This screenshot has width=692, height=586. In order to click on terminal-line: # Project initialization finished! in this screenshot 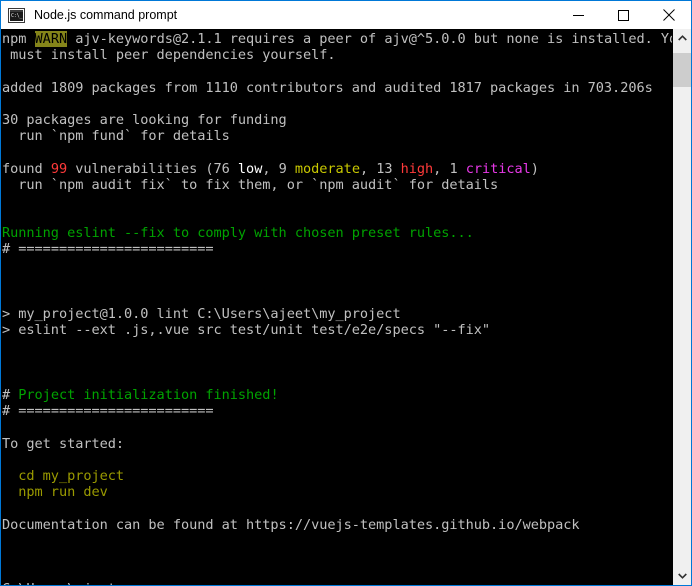, I will do `click(337, 395)`.